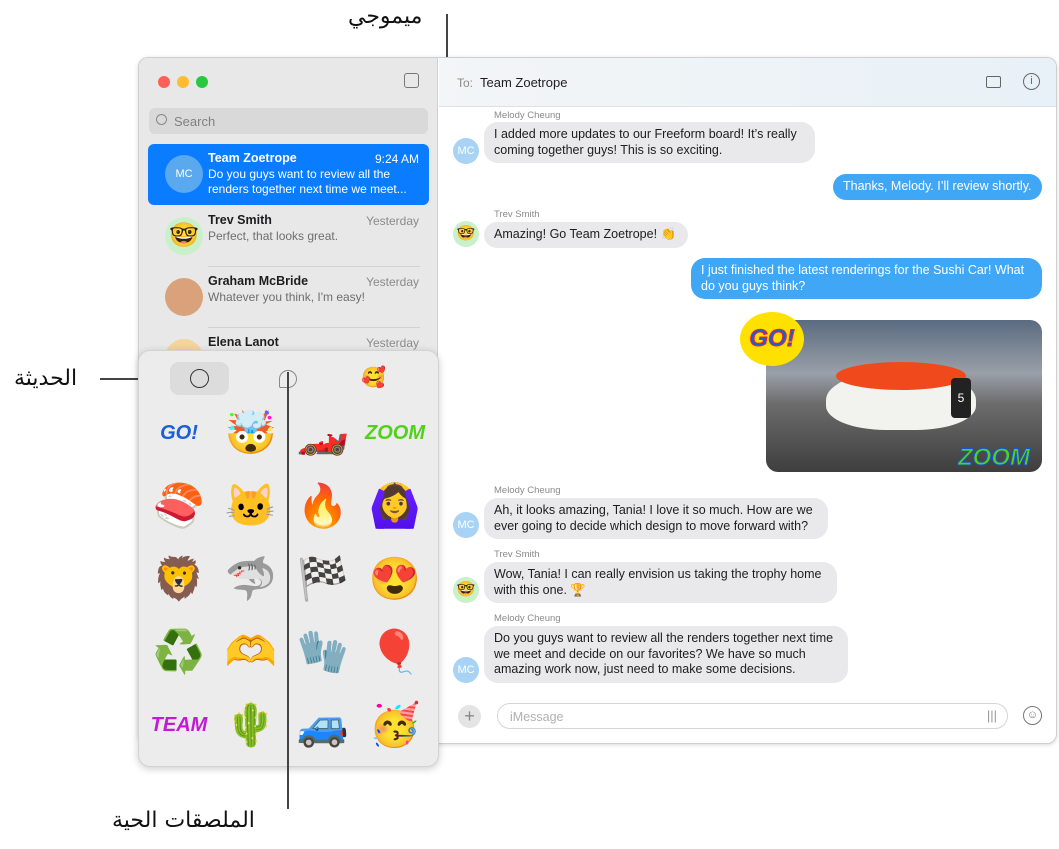 The height and width of the screenshot is (849, 1059). What do you see at coordinates (161, 119) in the screenshot?
I see `search-icon` at bounding box center [161, 119].